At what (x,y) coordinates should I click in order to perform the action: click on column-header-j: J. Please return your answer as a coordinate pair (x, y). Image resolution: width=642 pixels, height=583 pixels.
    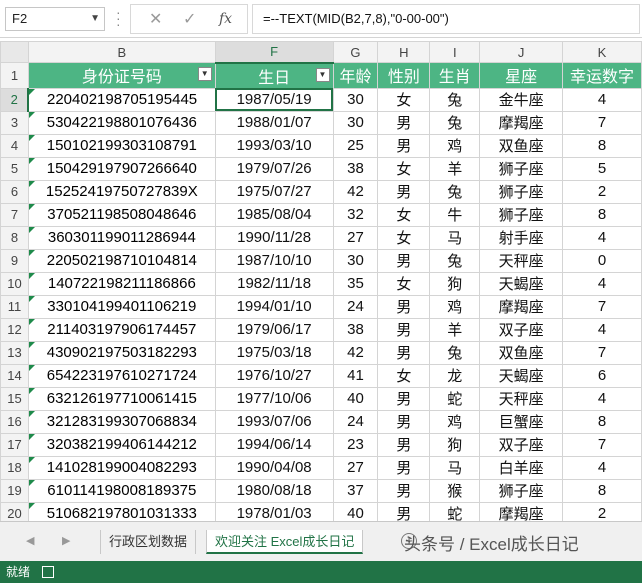
    Looking at the image, I should click on (521, 52).